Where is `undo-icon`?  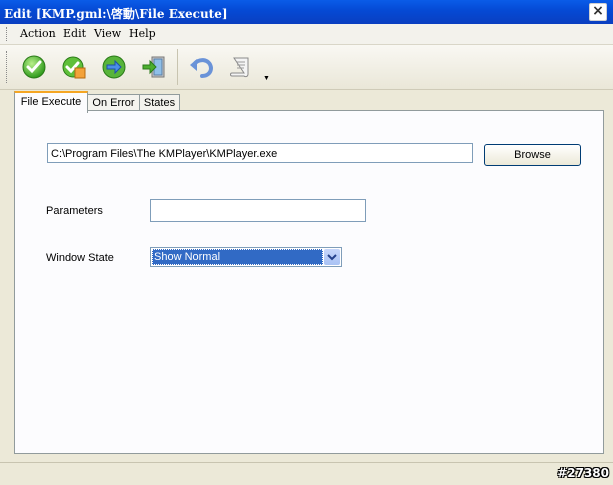 undo-icon is located at coordinates (202, 68).